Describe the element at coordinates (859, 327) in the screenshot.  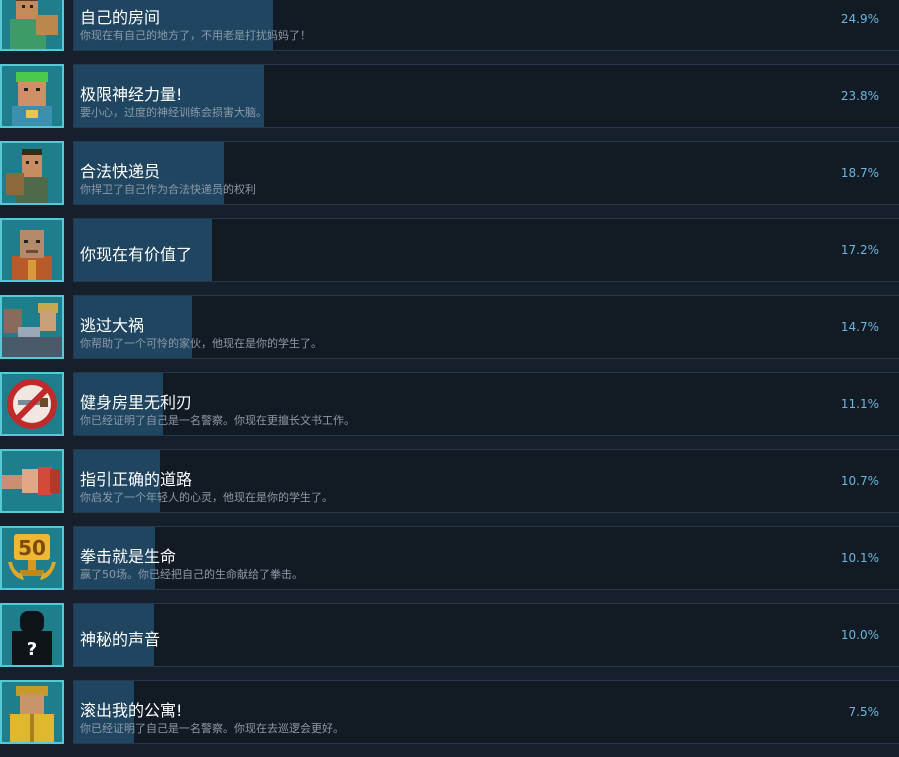
I see `unlock-percent: 14.7%` at that location.